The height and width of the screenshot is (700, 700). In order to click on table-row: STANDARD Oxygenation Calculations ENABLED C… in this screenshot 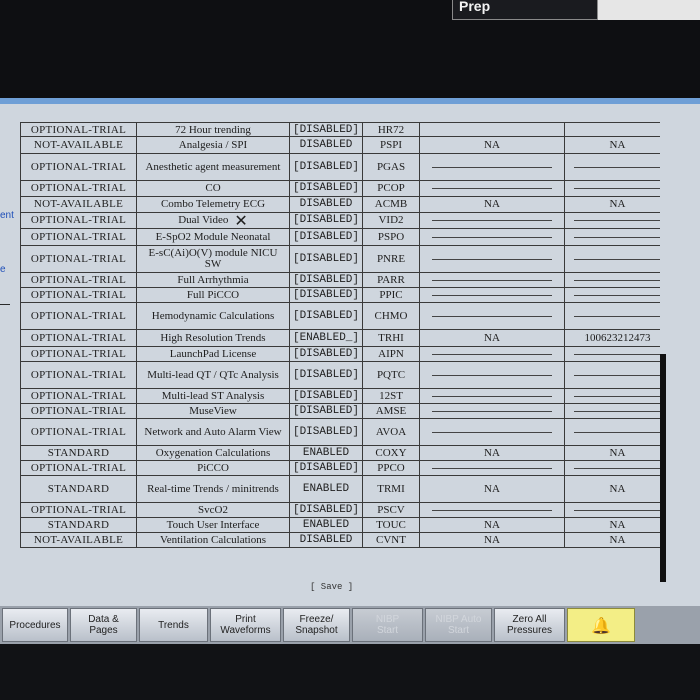, I will do `click(340, 453)`.